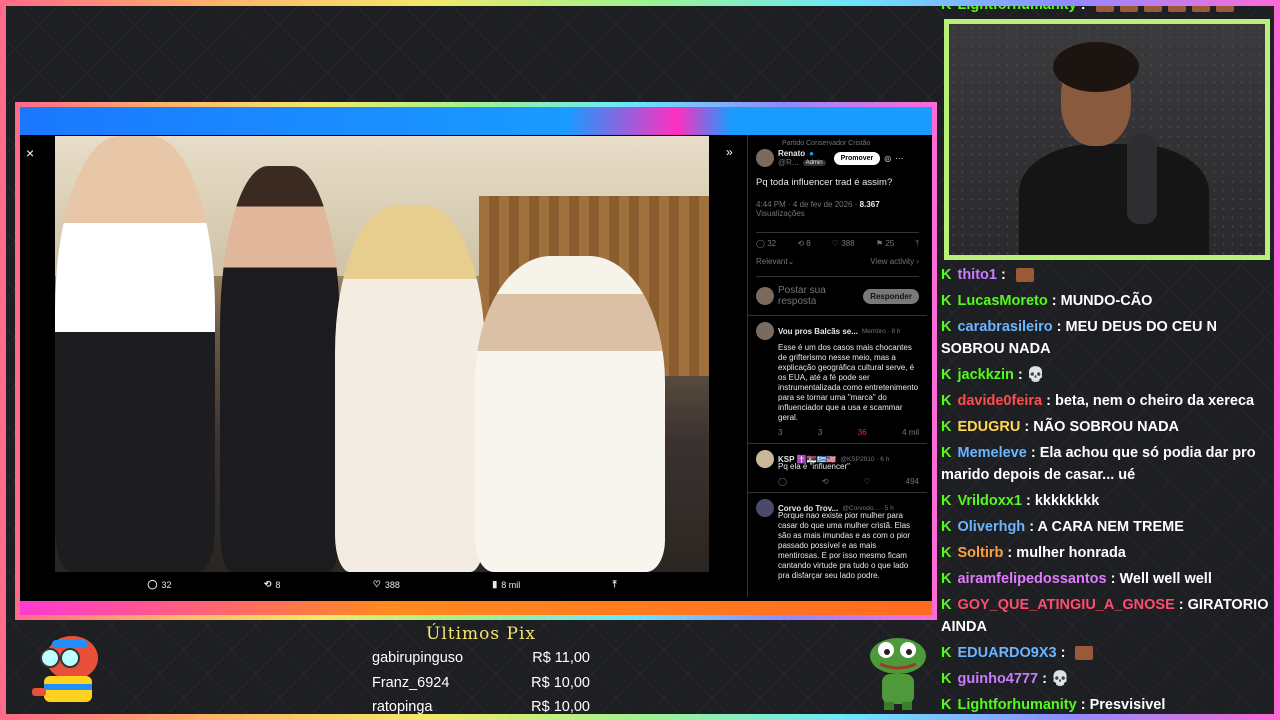  What do you see at coordinates (999, 401) in the screenshot?
I see `chat-username: davide0feira` at bounding box center [999, 401].